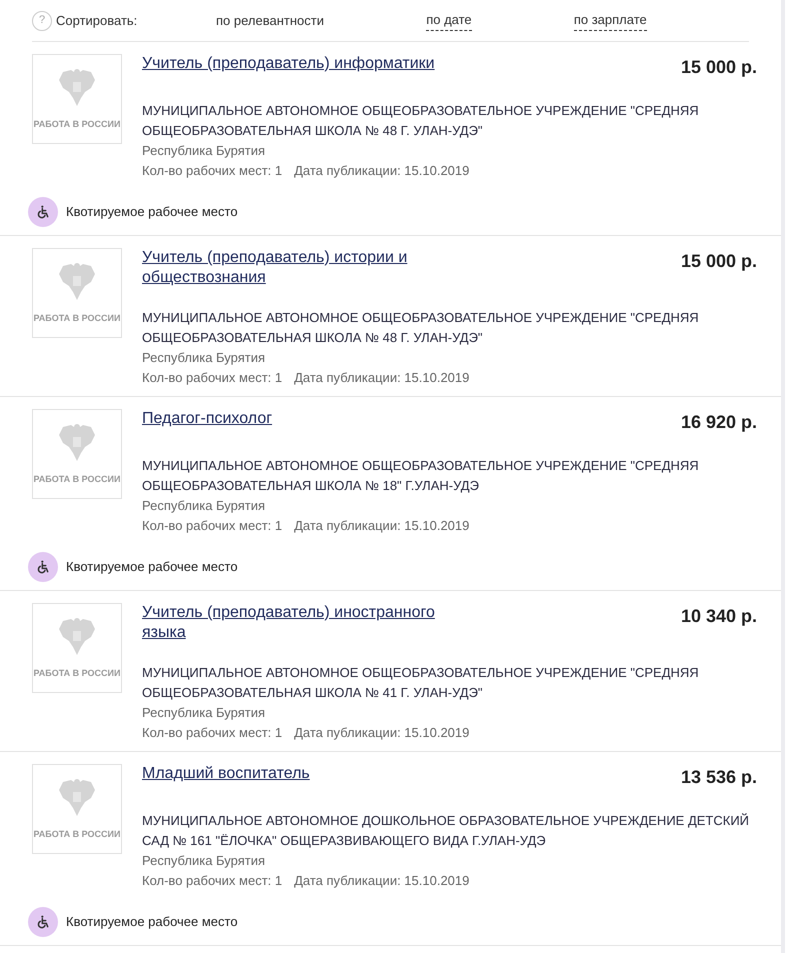  Describe the element at coordinates (226, 777) in the screenshot. I see `vacancy-title-link: Младший воспитатель` at that location.